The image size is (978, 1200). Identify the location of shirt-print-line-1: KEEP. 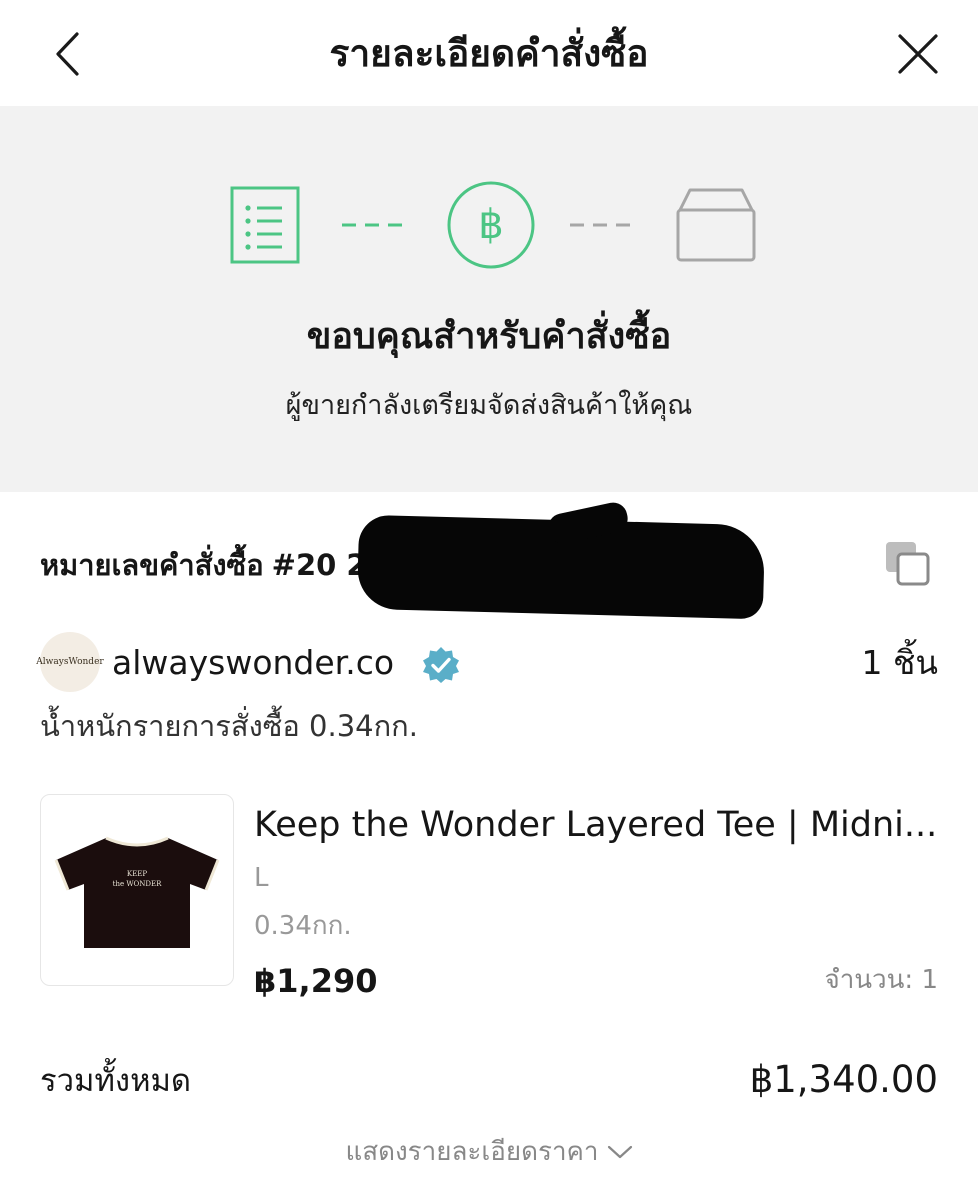
(137, 874).